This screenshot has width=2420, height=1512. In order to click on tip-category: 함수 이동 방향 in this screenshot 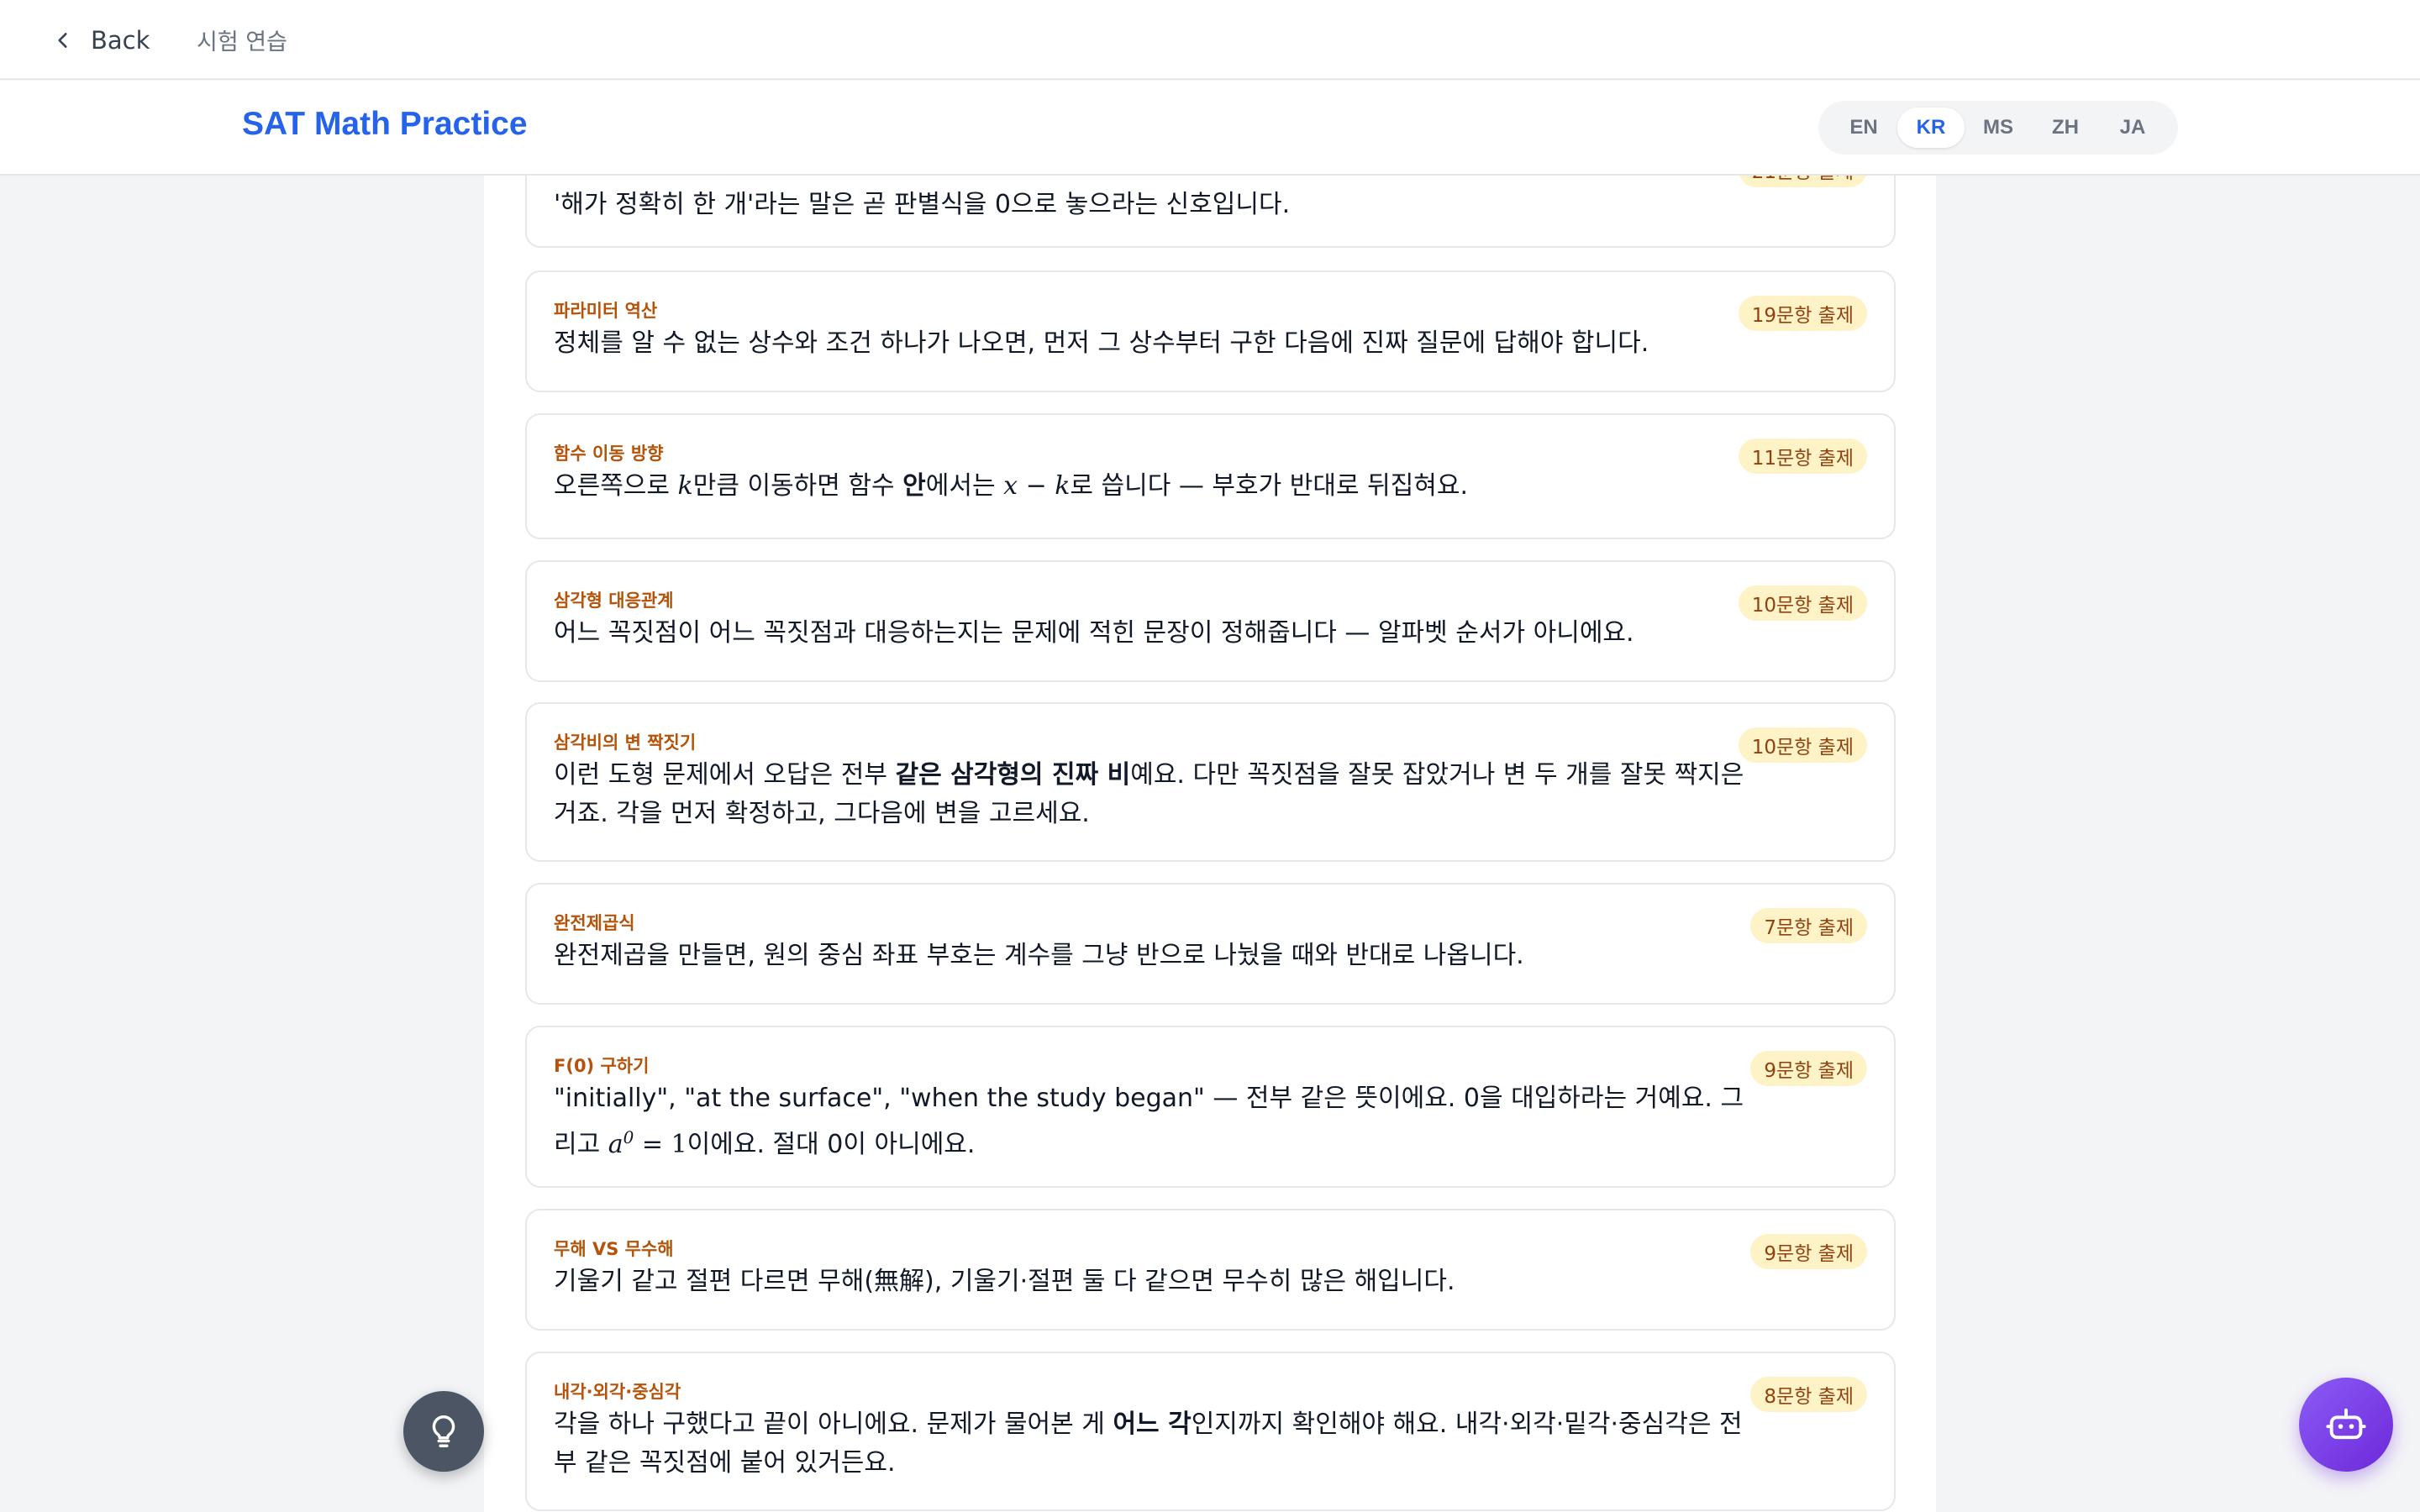, I will do `click(609, 454)`.